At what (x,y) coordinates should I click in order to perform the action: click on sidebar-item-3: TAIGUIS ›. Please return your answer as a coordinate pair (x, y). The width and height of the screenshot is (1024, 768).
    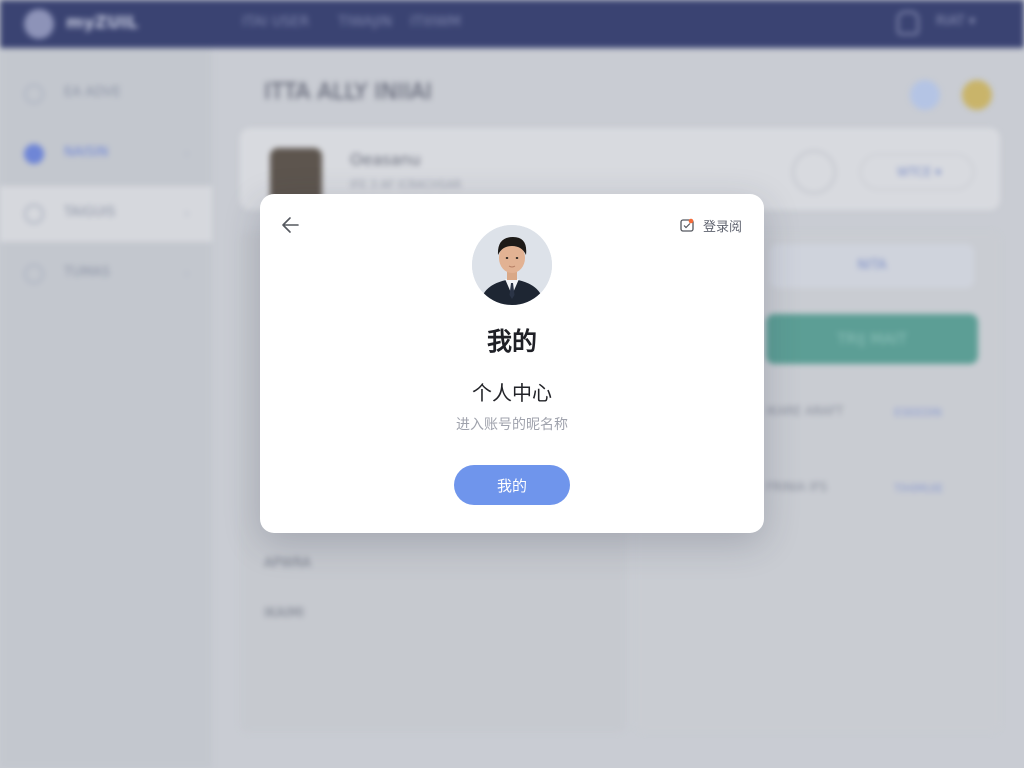
    Looking at the image, I should click on (106, 214).